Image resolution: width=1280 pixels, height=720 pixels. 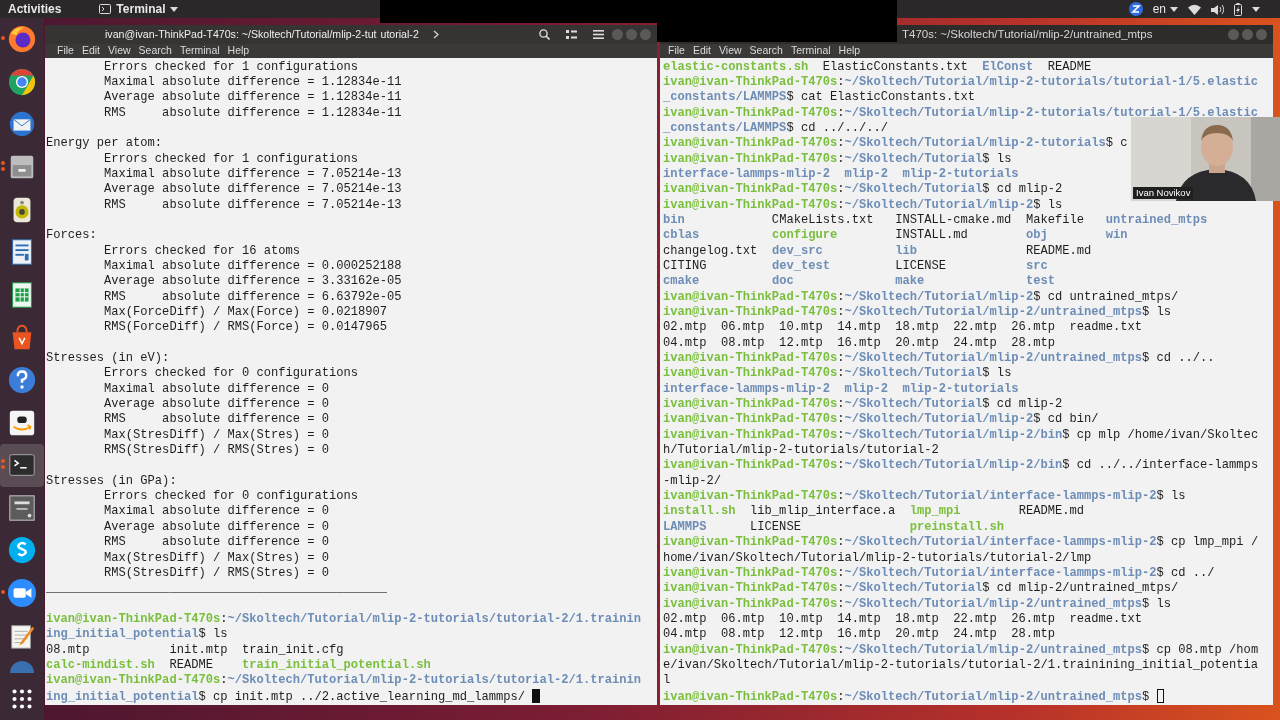 What do you see at coordinates (245, 327) in the screenshot?
I see `terminal-line: RMS(ForceDiff) / RMS(Force) = 0.0147965` at bounding box center [245, 327].